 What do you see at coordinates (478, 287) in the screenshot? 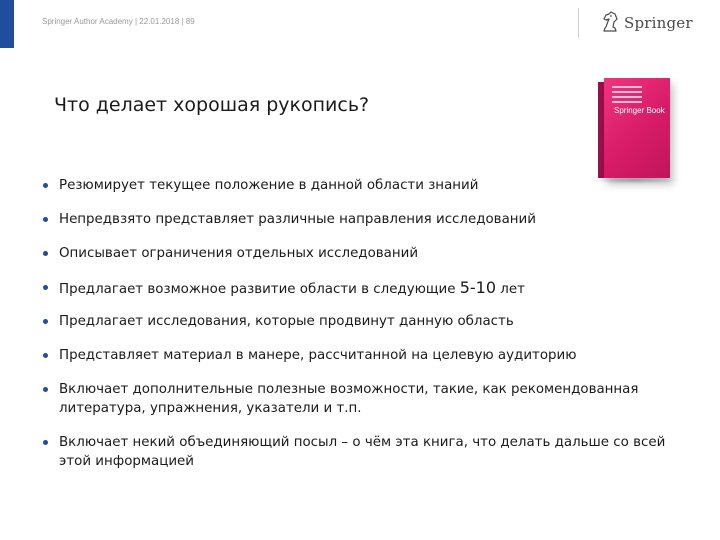
I see `bullet-number: 5-10` at bounding box center [478, 287].